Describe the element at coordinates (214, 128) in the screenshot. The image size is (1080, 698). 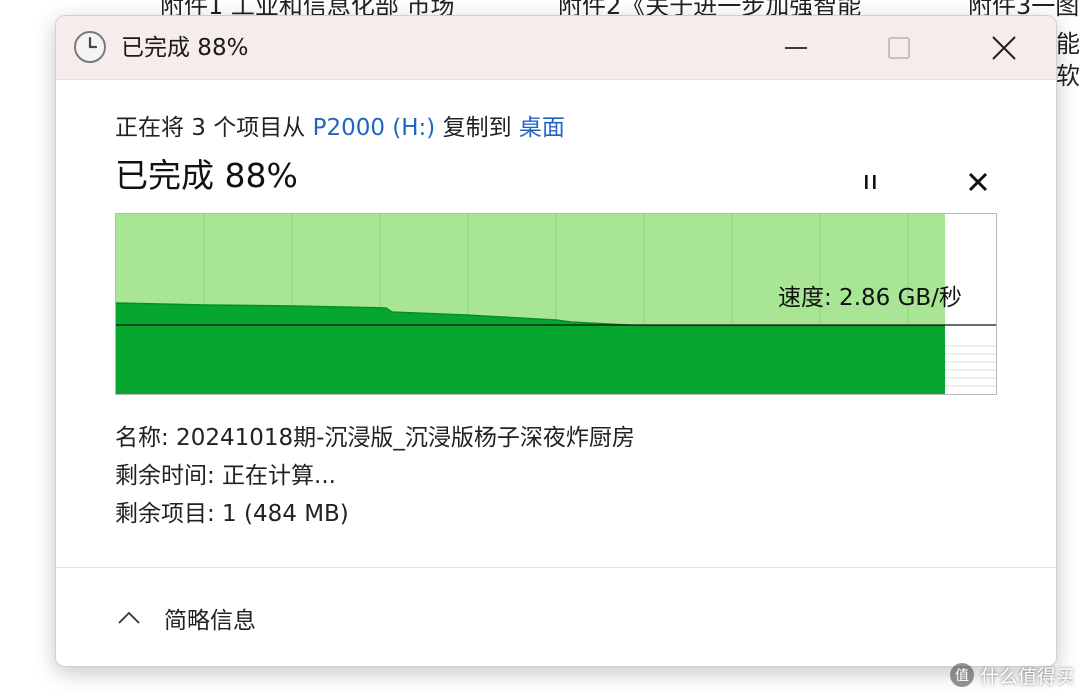
I see `copy-prefix: 正在将 3 个项目从` at that location.